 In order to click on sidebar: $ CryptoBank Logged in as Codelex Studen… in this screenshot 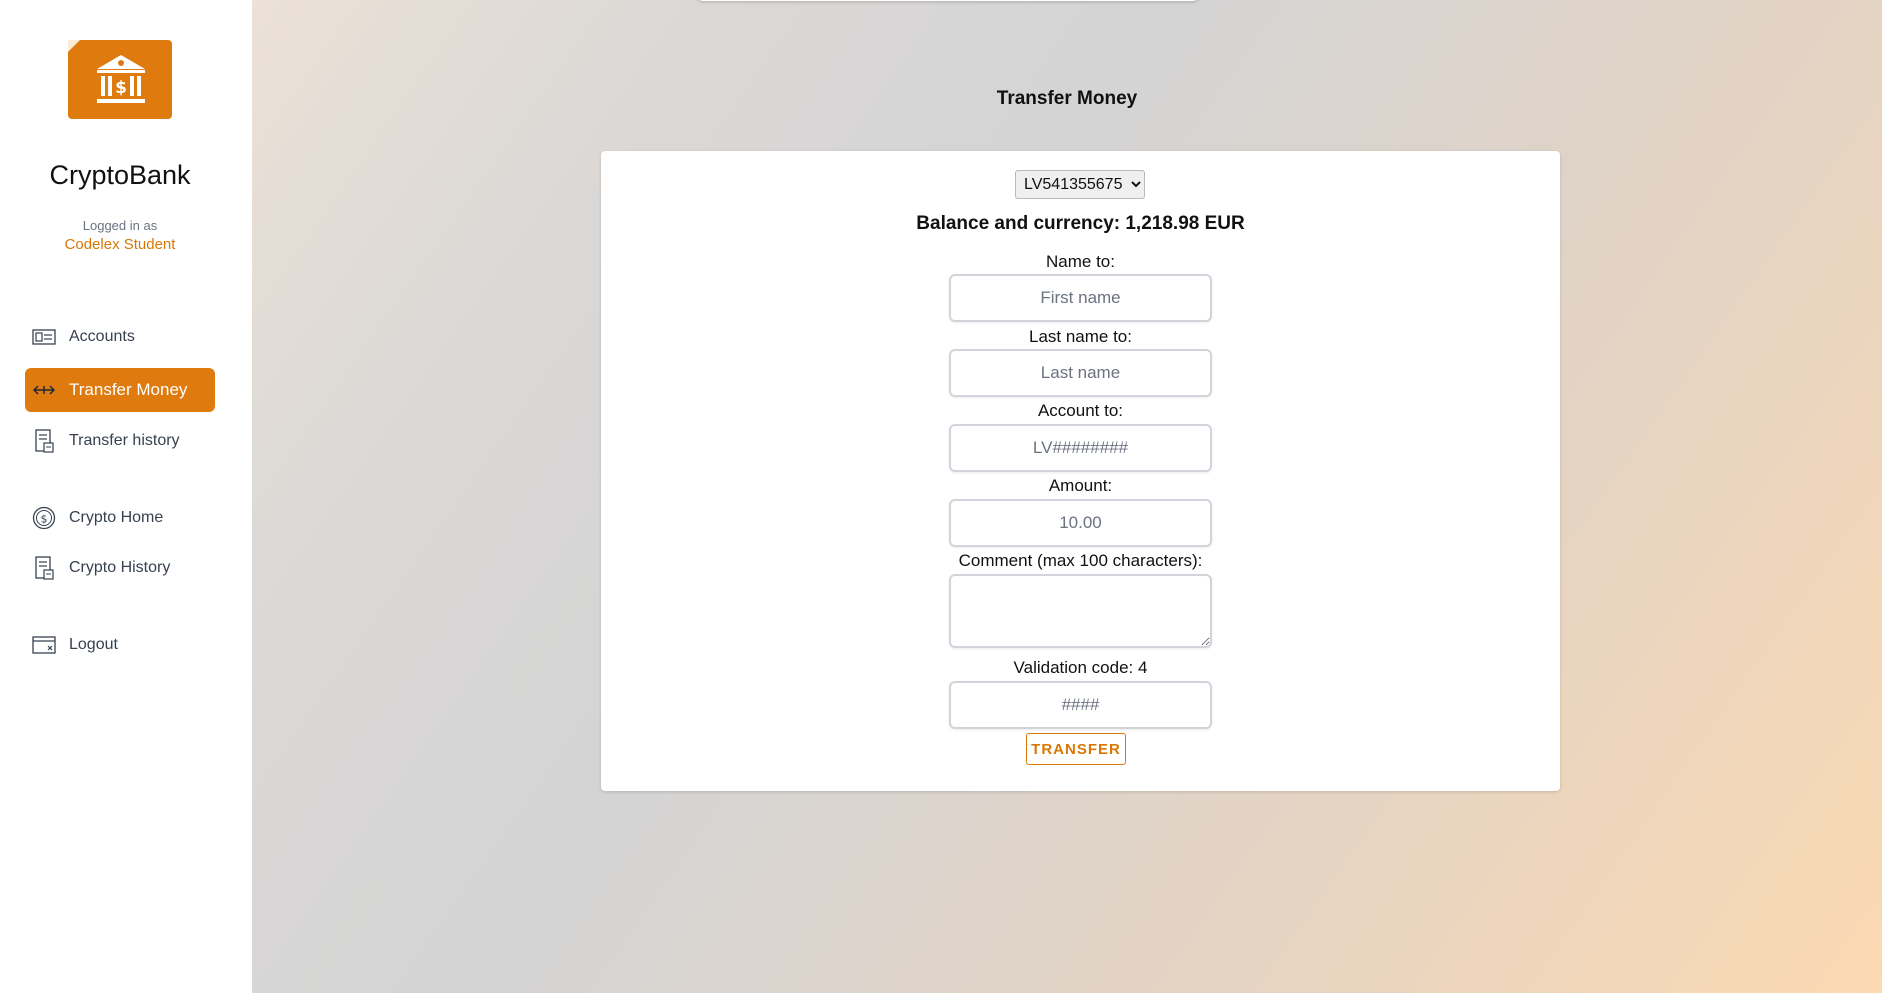, I will do `click(126, 496)`.